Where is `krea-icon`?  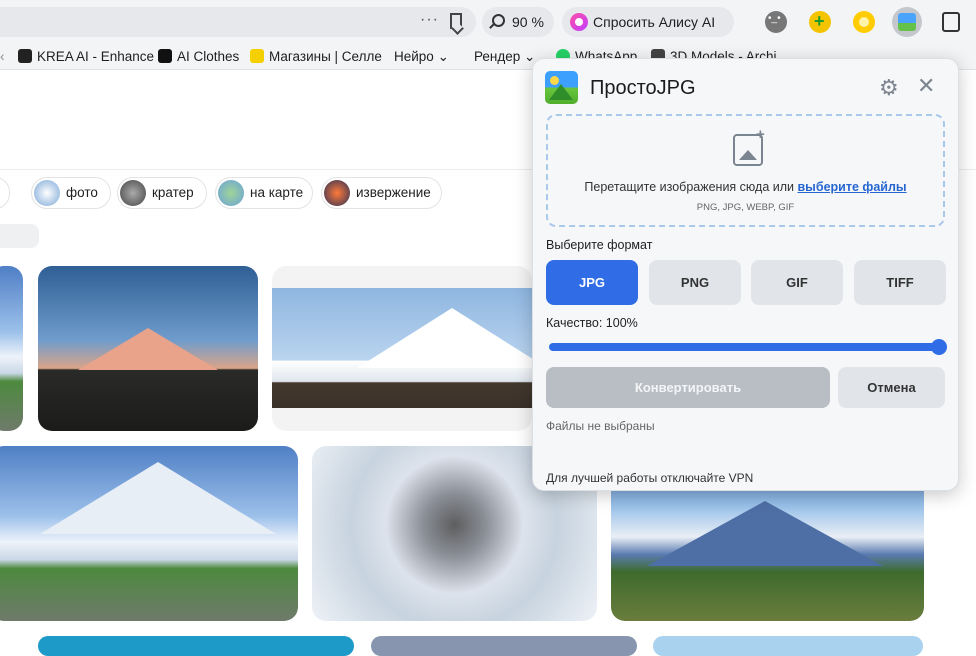 krea-icon is located at coordinates (25, 56).